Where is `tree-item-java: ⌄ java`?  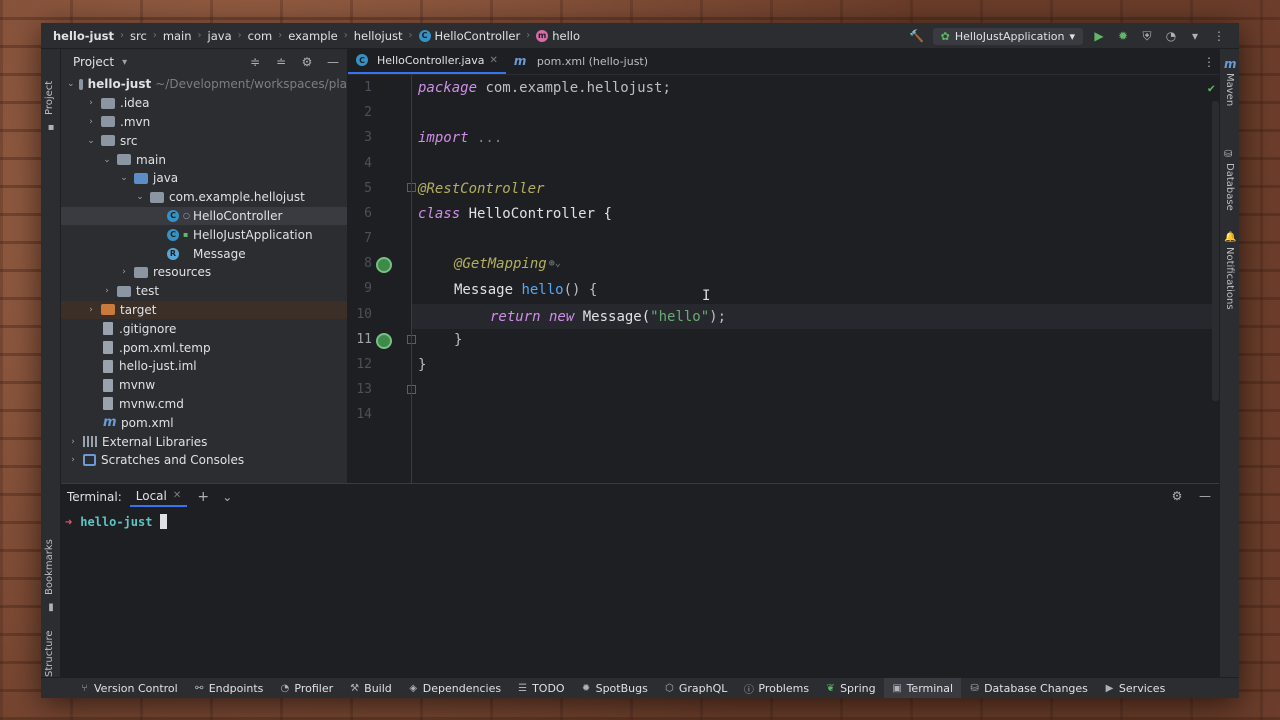 tree-item-java: ⌄ java is located at coordinates (204, 178).